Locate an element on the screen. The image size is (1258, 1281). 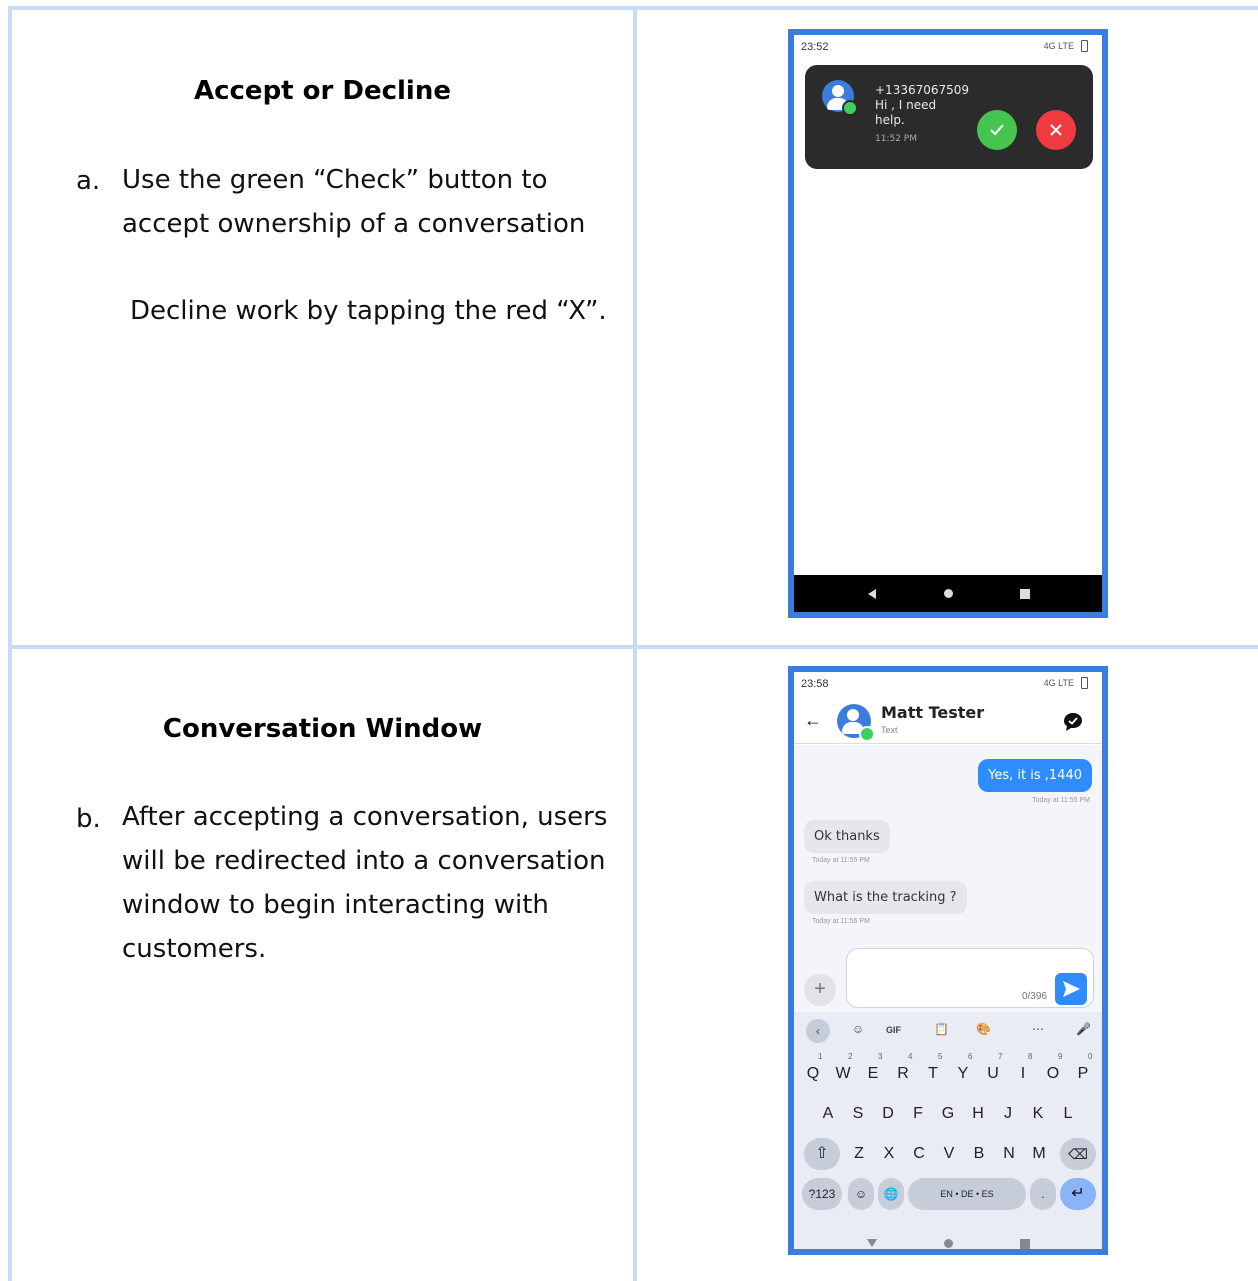
key-c: C is located at coordinates (919, 1154).